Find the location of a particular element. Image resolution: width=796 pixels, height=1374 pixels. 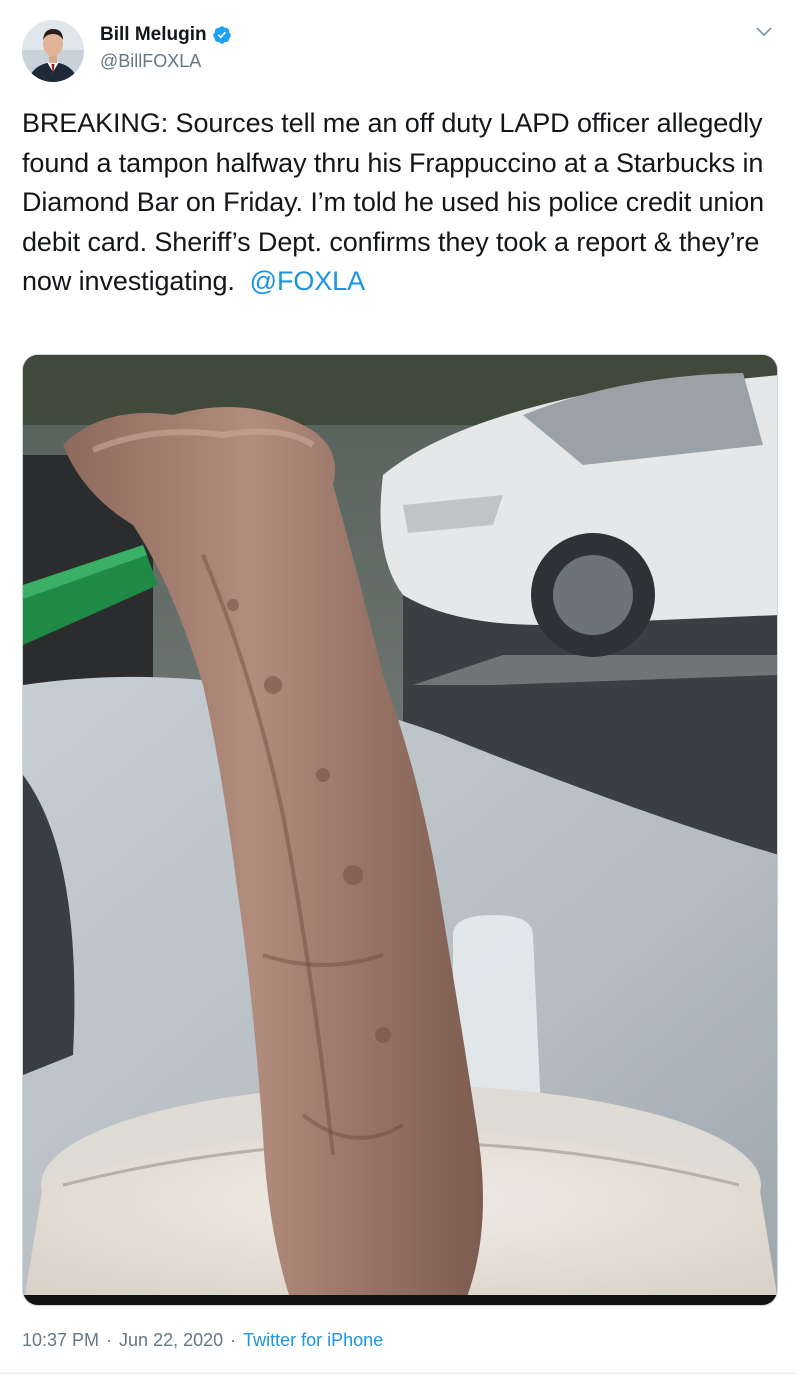

author-name: Bill Melugin is located at coordinates (153, 35).